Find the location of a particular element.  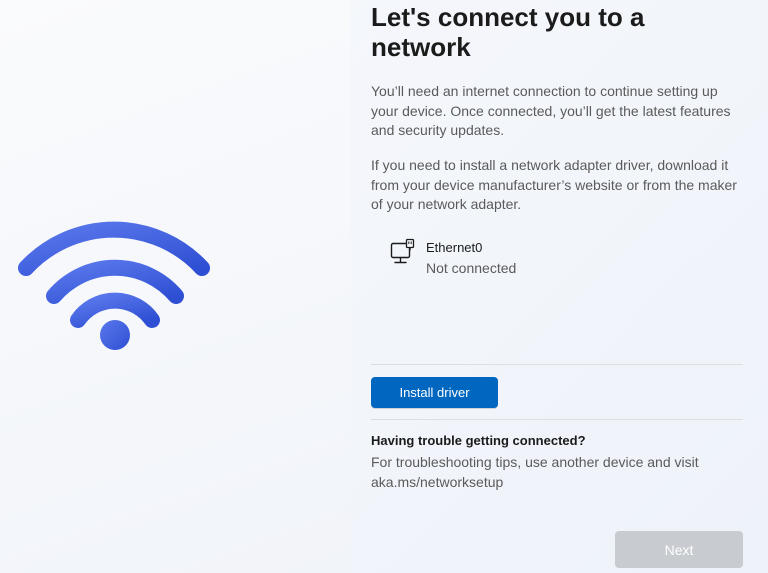

troubleshoot-heading: Having trouble getting connected? is located at coordinates (478, 440).